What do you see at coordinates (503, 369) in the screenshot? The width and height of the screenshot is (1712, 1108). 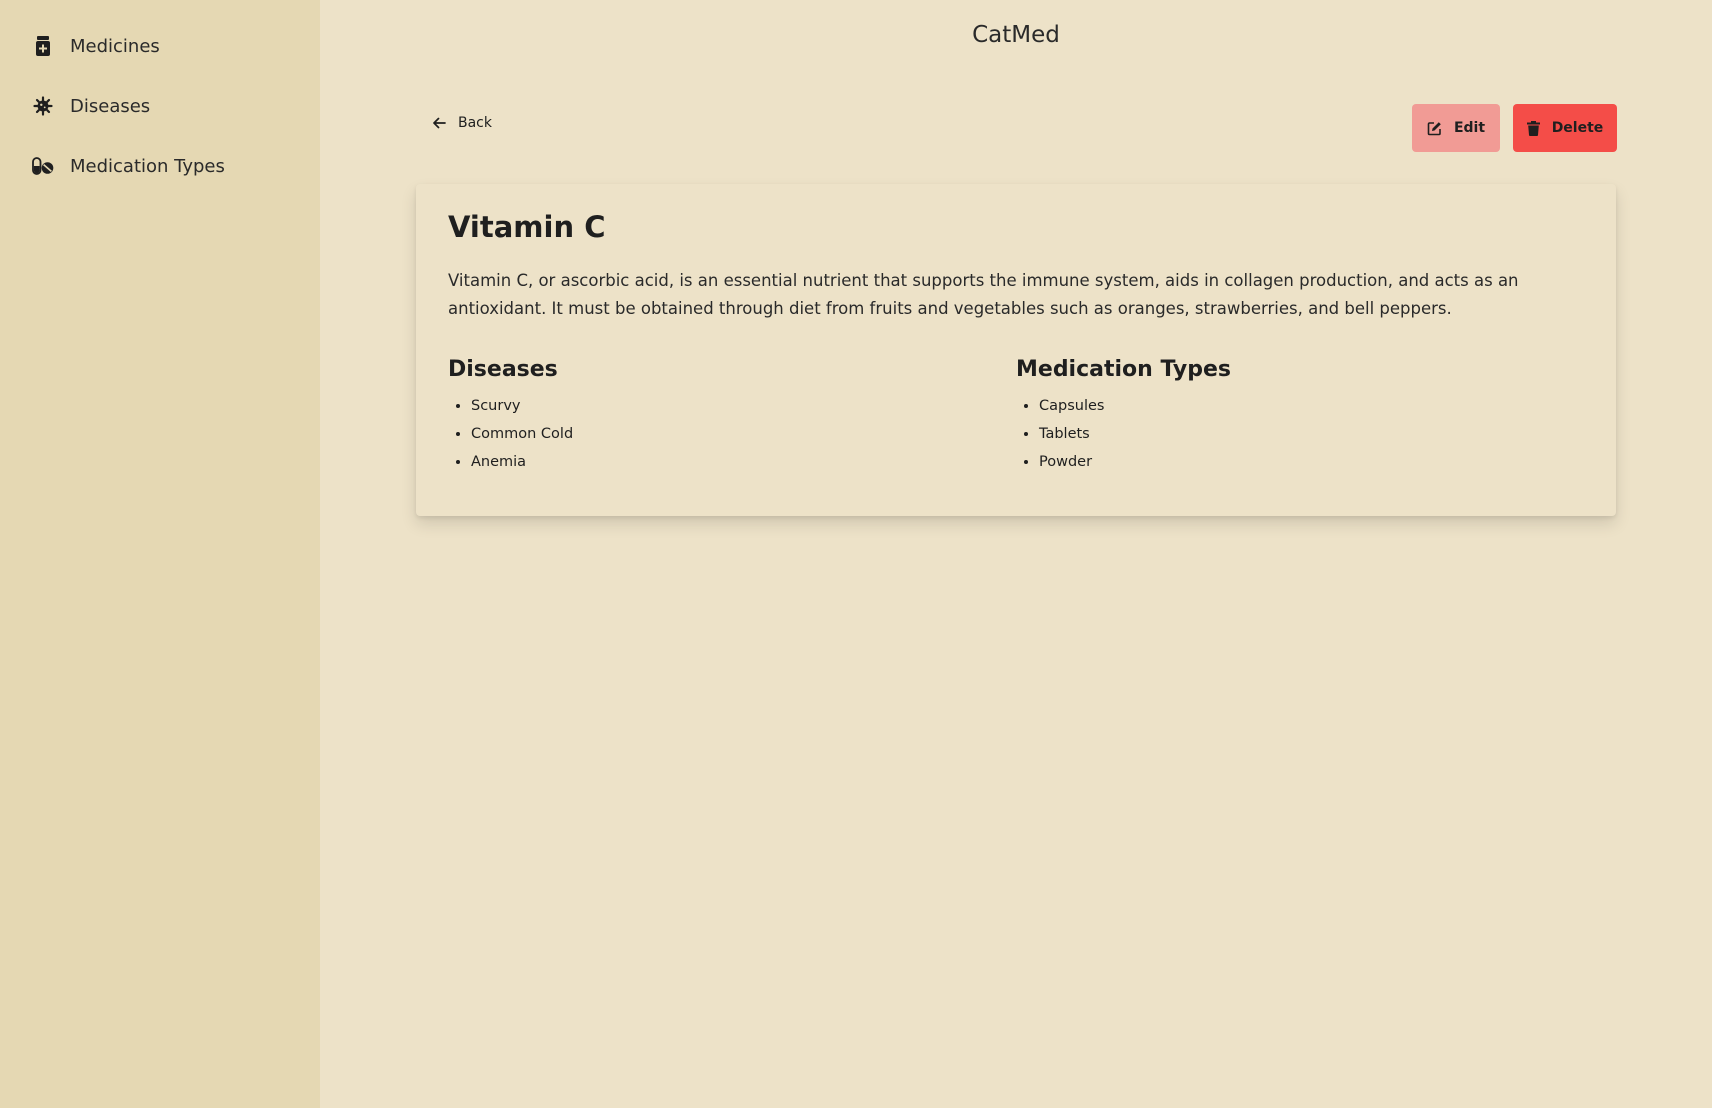 I see `diseases-heading: Diseases` at bounding box center [503, 369].